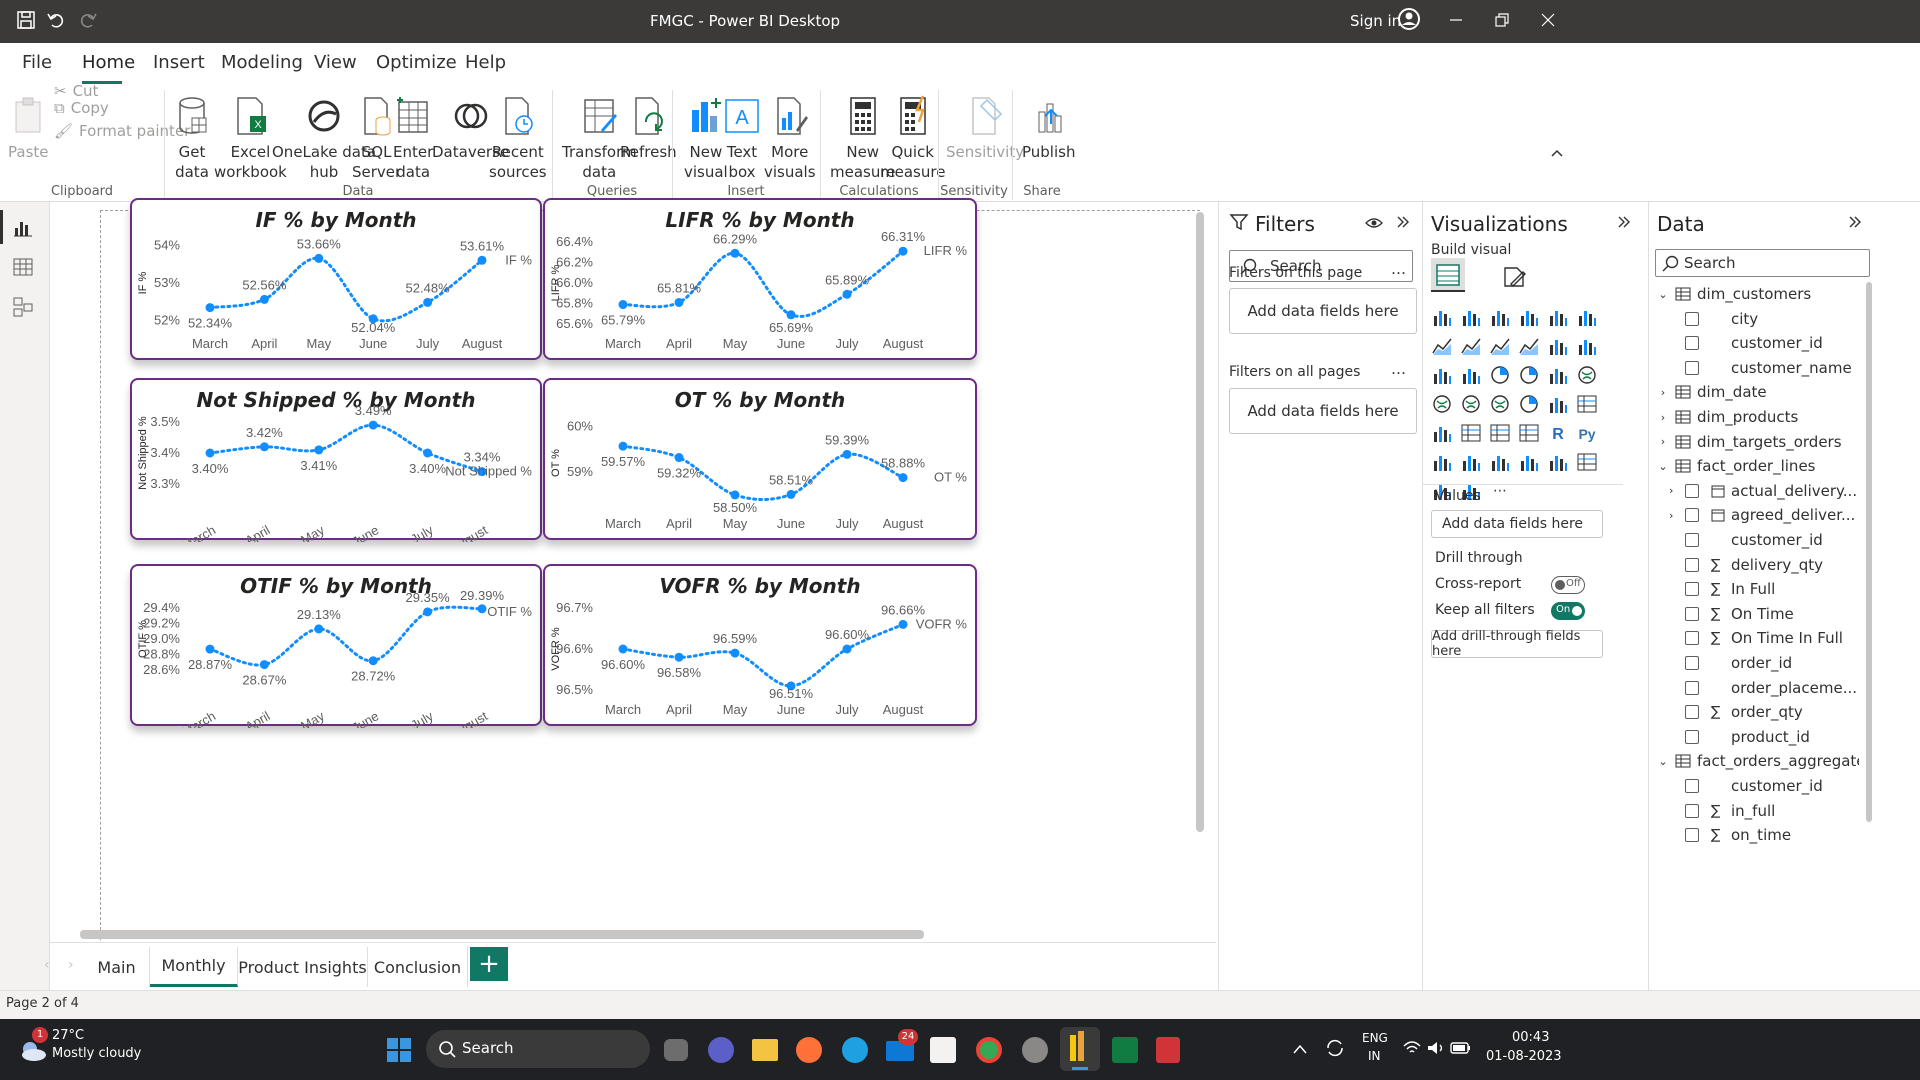  Describe the element at coordinates (88, 20) in the screenshot. I see `redo-icon` at that location.